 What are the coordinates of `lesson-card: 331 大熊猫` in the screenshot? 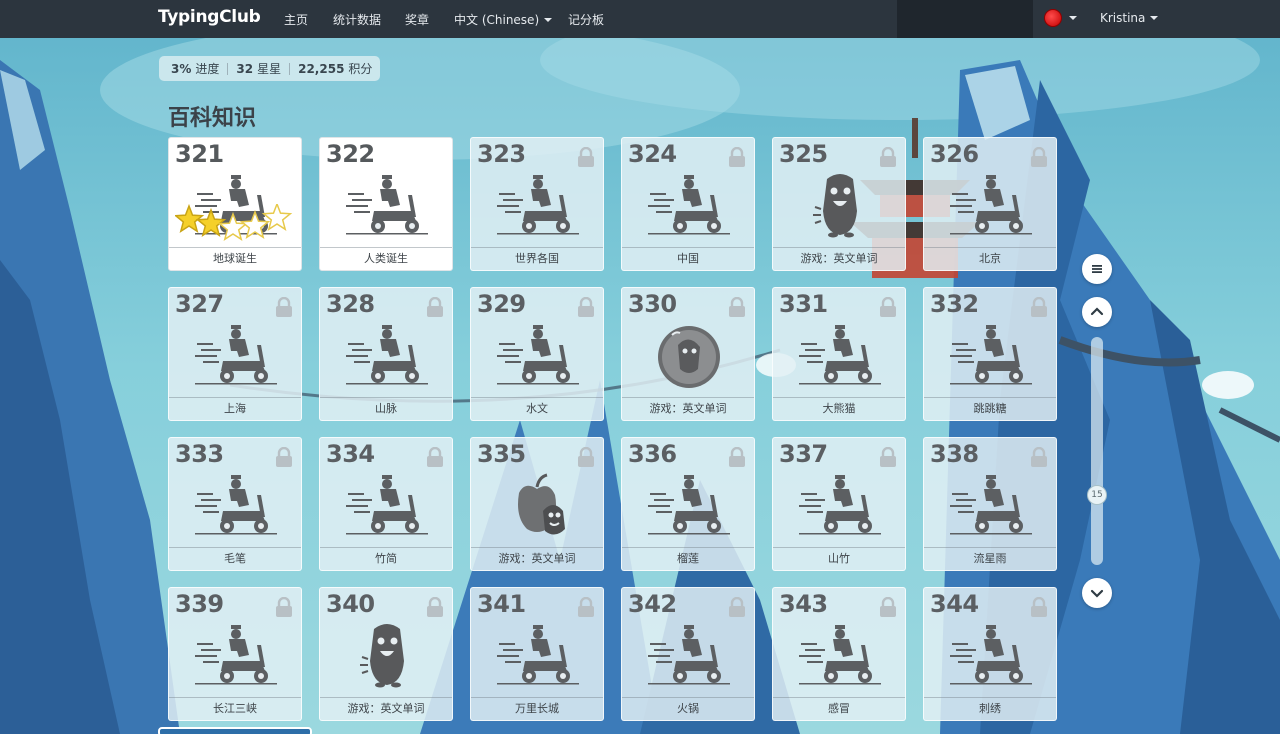 It's located at (839, 354).